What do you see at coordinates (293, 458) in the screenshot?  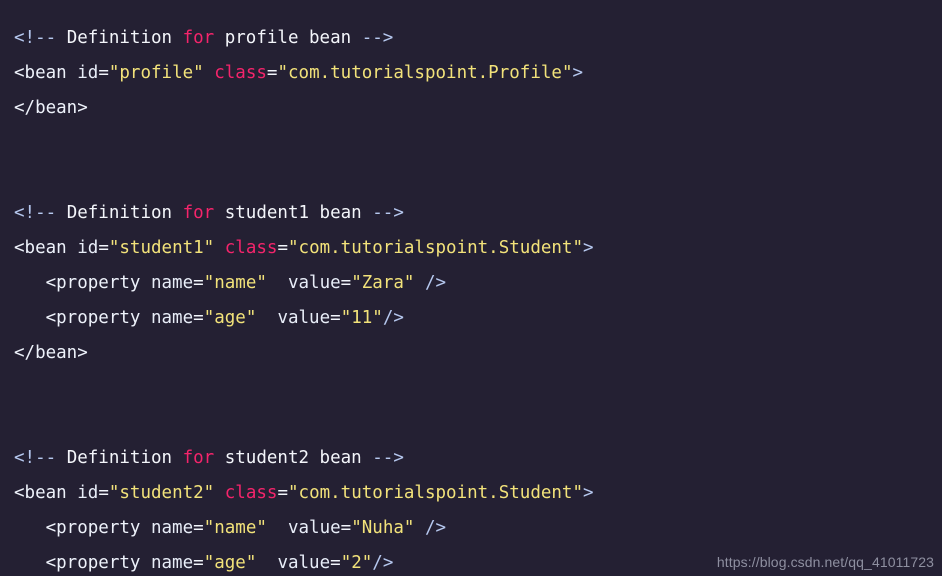 I see `code-token-text: student2 bean` at bounding box center [293, 458].